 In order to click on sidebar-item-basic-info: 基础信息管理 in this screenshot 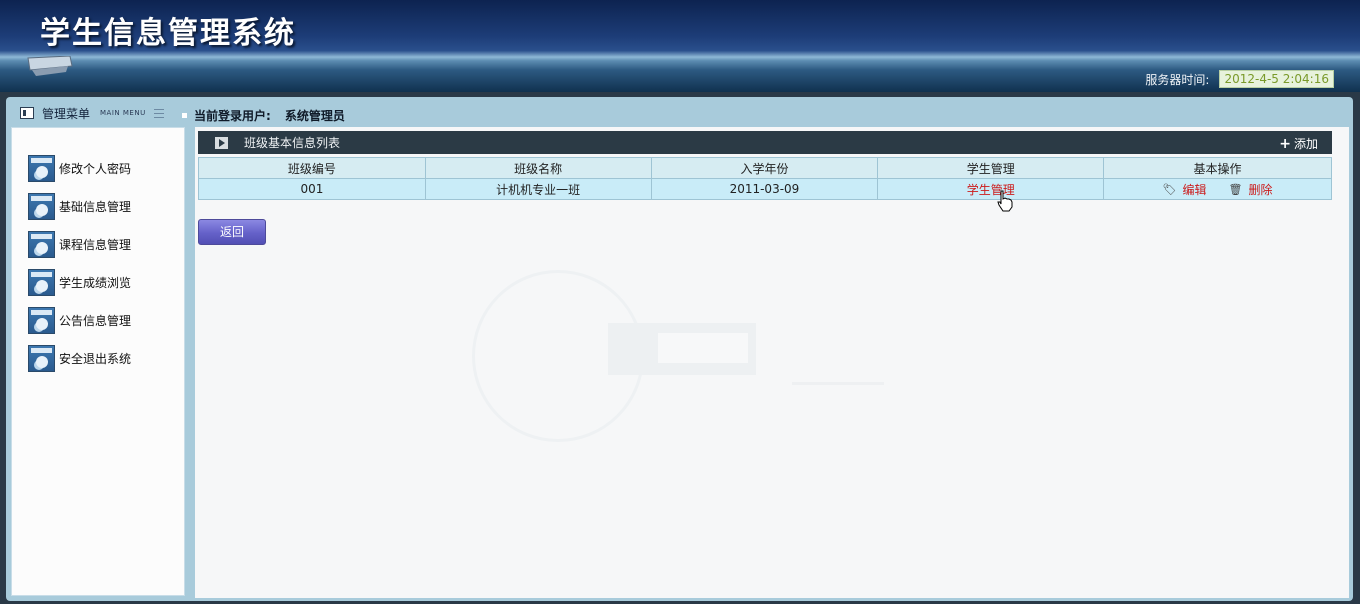, I will do `click(79, 206)`.